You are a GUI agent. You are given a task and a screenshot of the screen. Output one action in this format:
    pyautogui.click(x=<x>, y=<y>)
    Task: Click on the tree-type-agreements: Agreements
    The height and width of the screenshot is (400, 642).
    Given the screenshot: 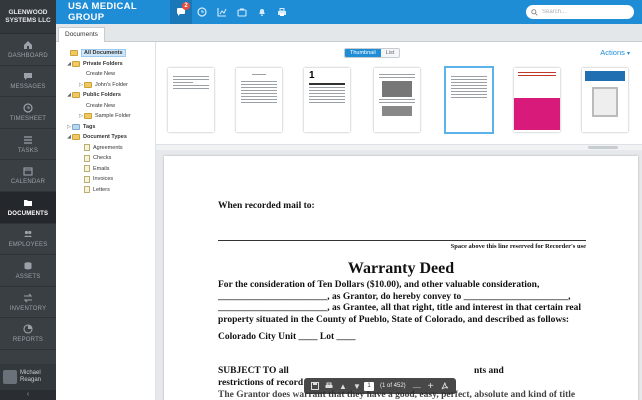 What is the action you would take?
    pyautogui.click(x=105, y=148)
    